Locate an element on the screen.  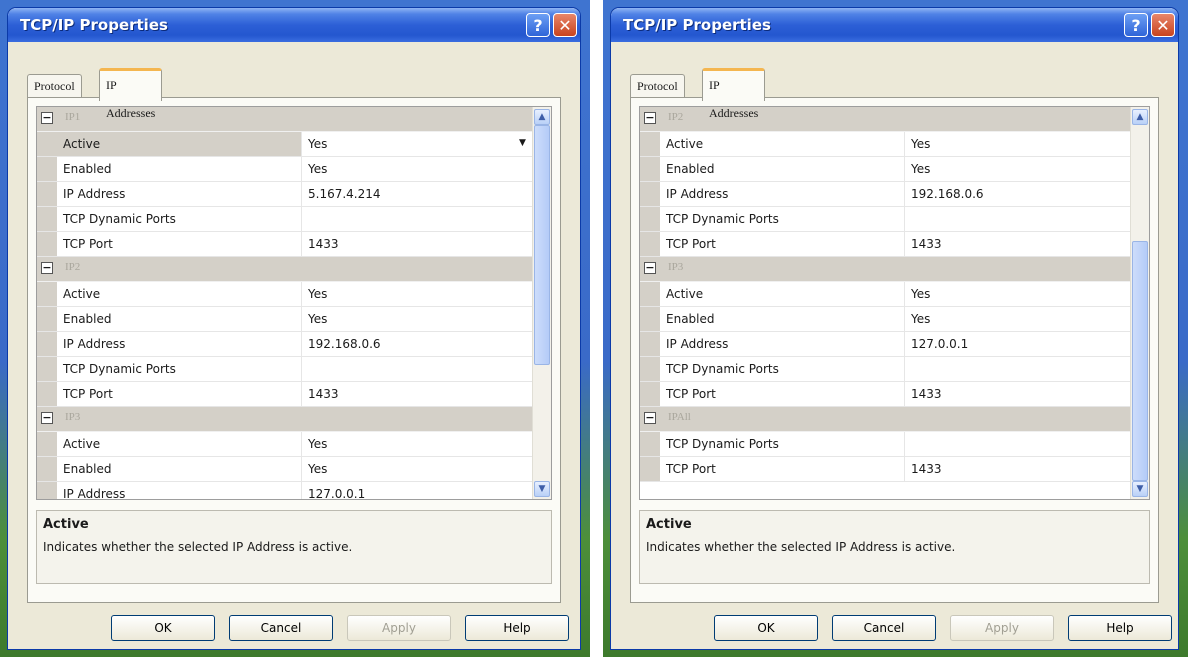
property-value-text: 127.0.0.1 is located at coordinates (337, 493).